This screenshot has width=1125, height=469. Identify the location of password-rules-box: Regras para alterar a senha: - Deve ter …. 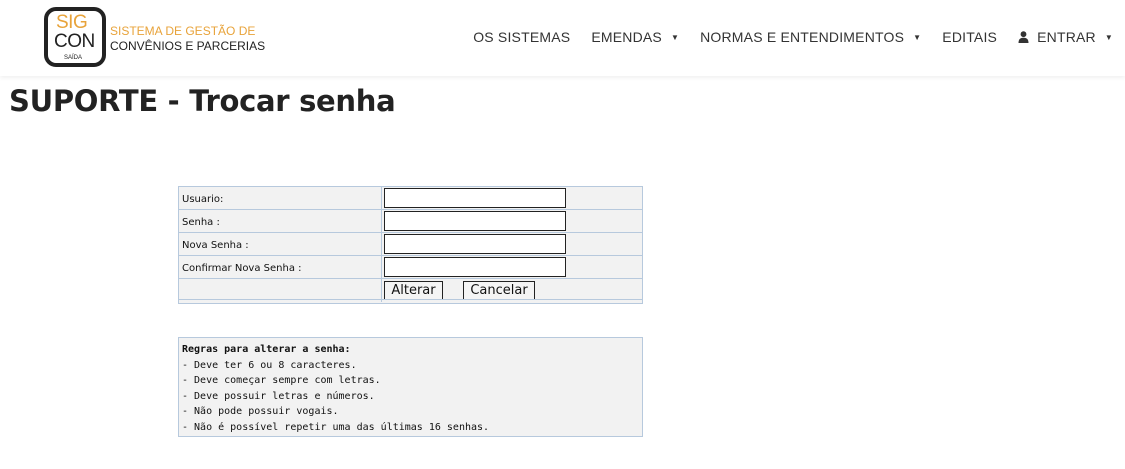
(410, 387).